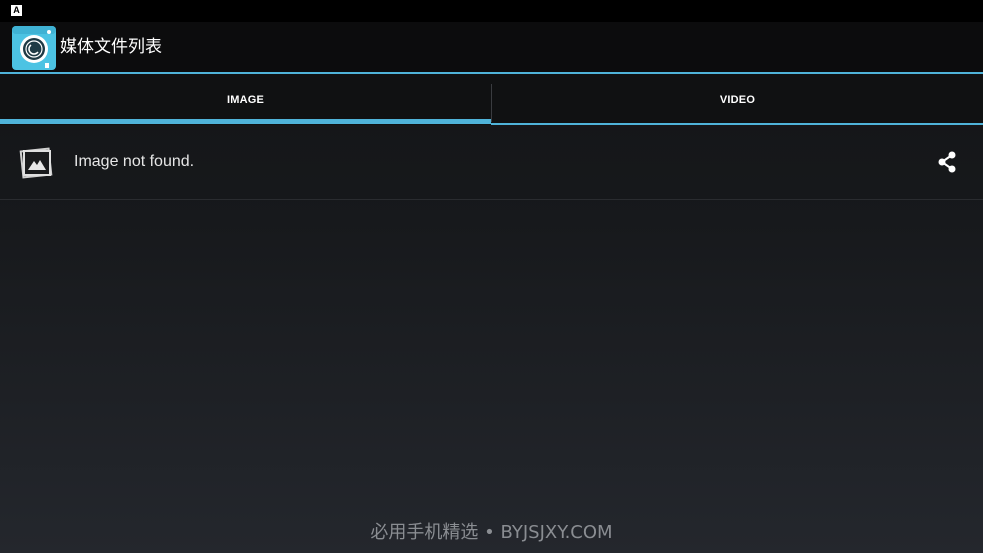  I want to click on tab-image: IMAGE, so click(245, 99).